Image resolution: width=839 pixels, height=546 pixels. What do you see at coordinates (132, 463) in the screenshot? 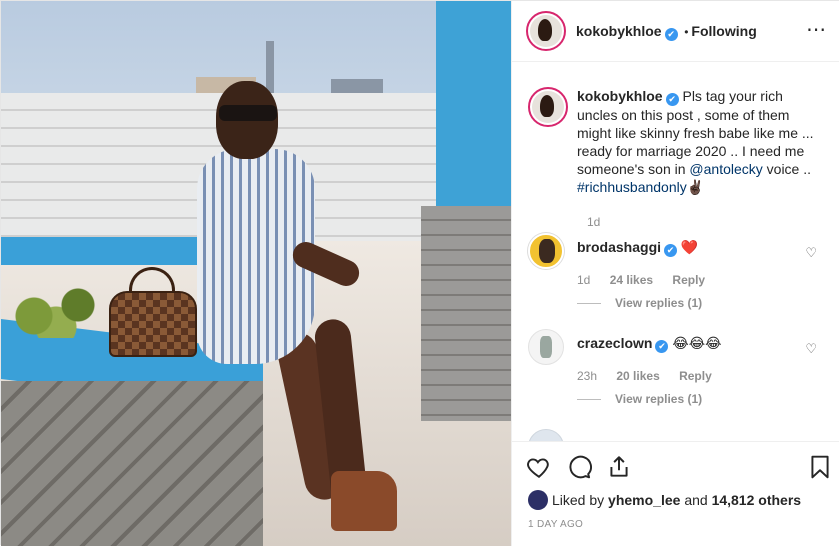
I see `photo-planter-stone` at bounding box center [132, 463].